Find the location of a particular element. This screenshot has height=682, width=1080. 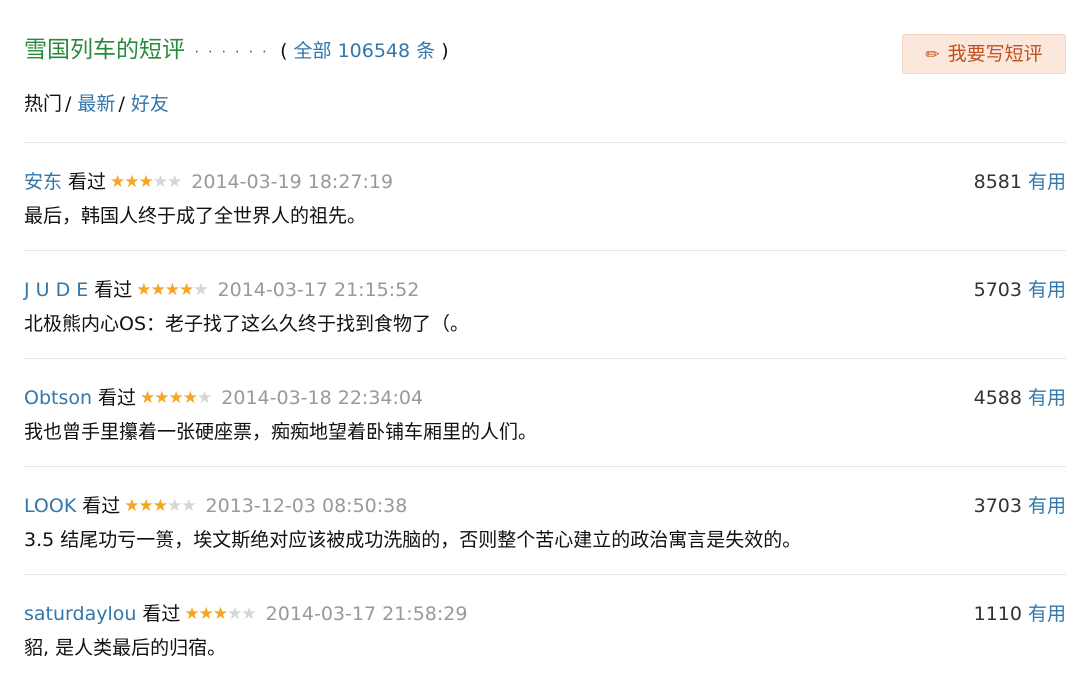

comment-user-link: saturdaylou is located at coordinates (80, 614).